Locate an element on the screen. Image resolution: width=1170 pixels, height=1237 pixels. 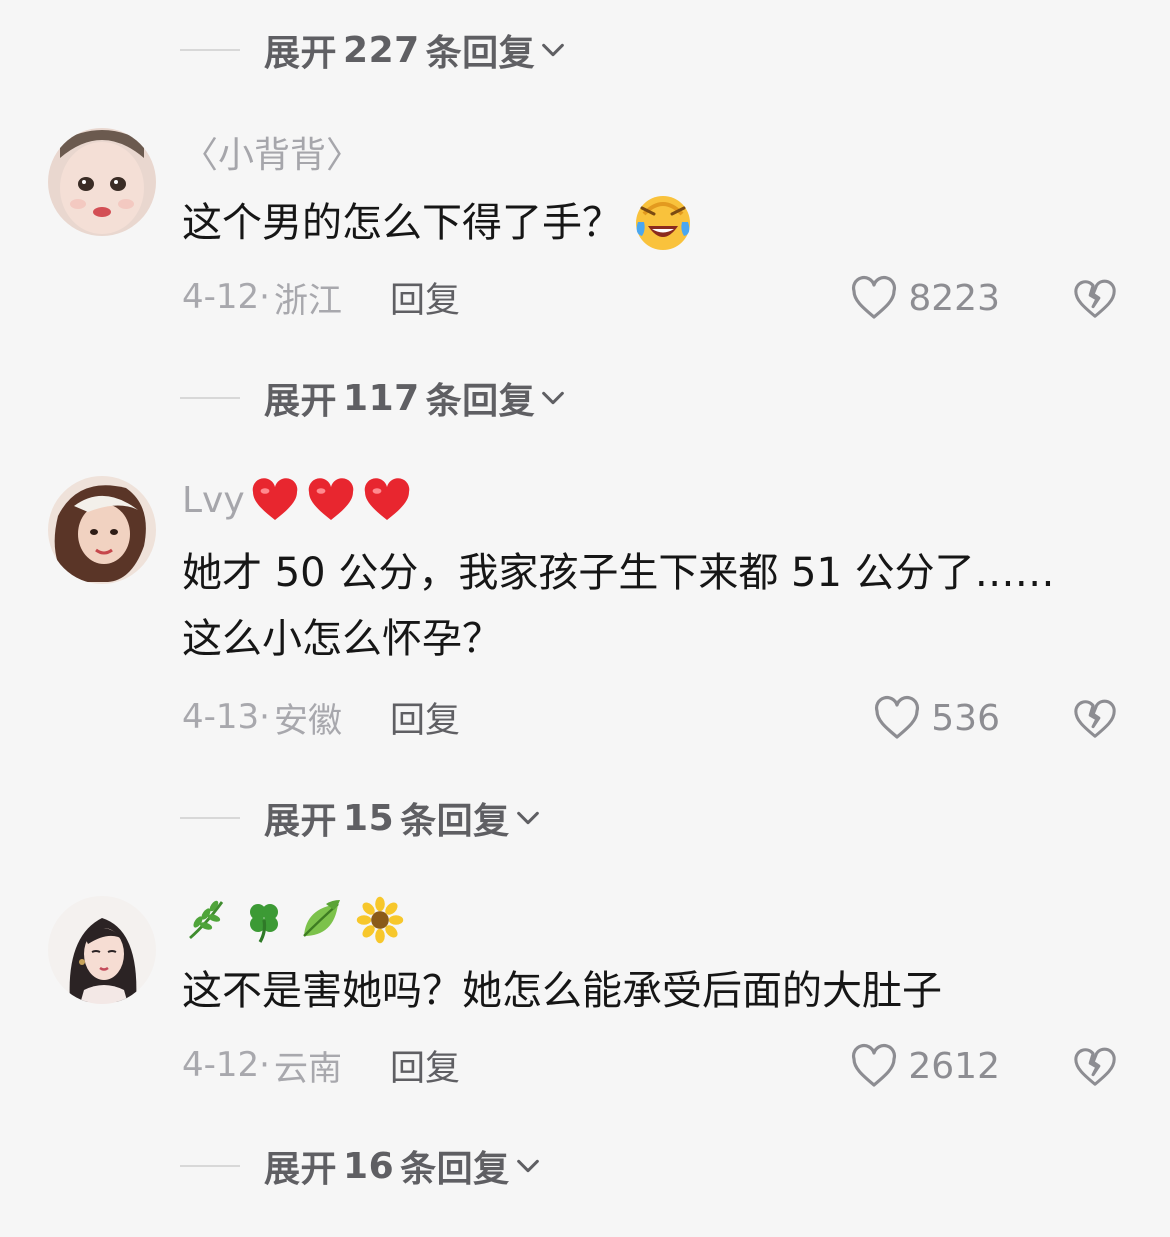
expand-replies-button: 展开 117 条回复 is located at coordinates (373, 398).